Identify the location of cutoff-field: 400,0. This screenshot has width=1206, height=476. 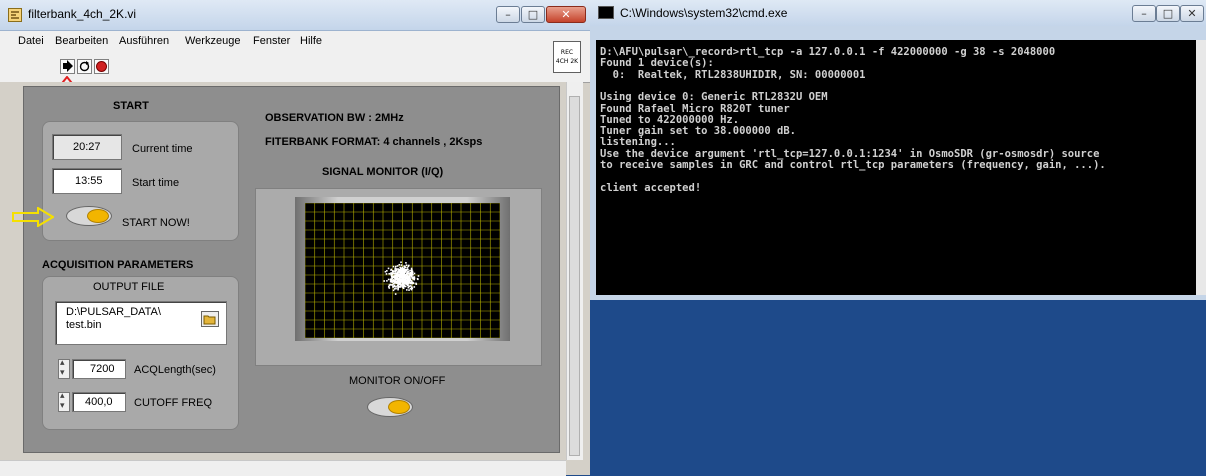
(99, 402).